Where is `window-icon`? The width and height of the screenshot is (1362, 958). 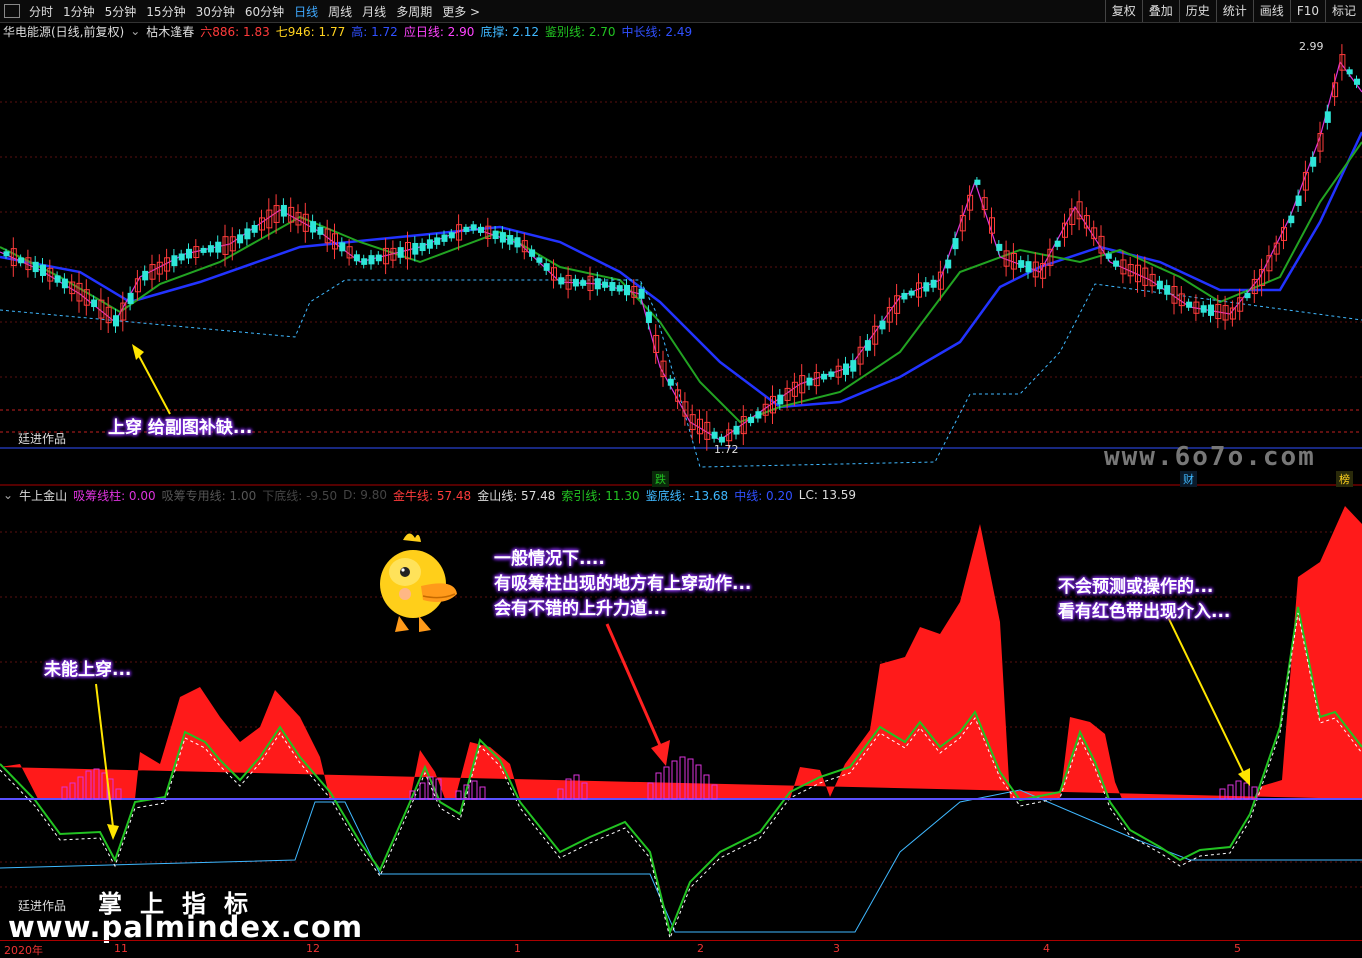
window-icon is located at coordinates (12, 11).